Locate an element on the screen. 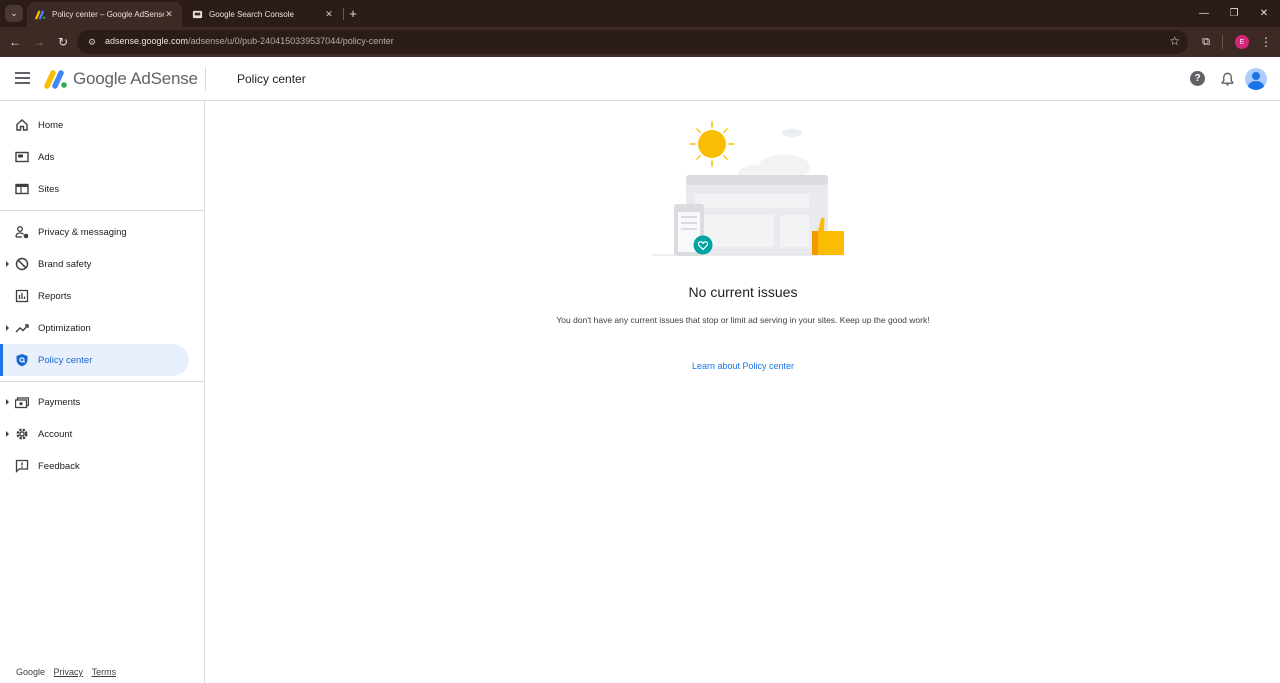  sidebar-item-account: Account is located at coordinates (94, 434).